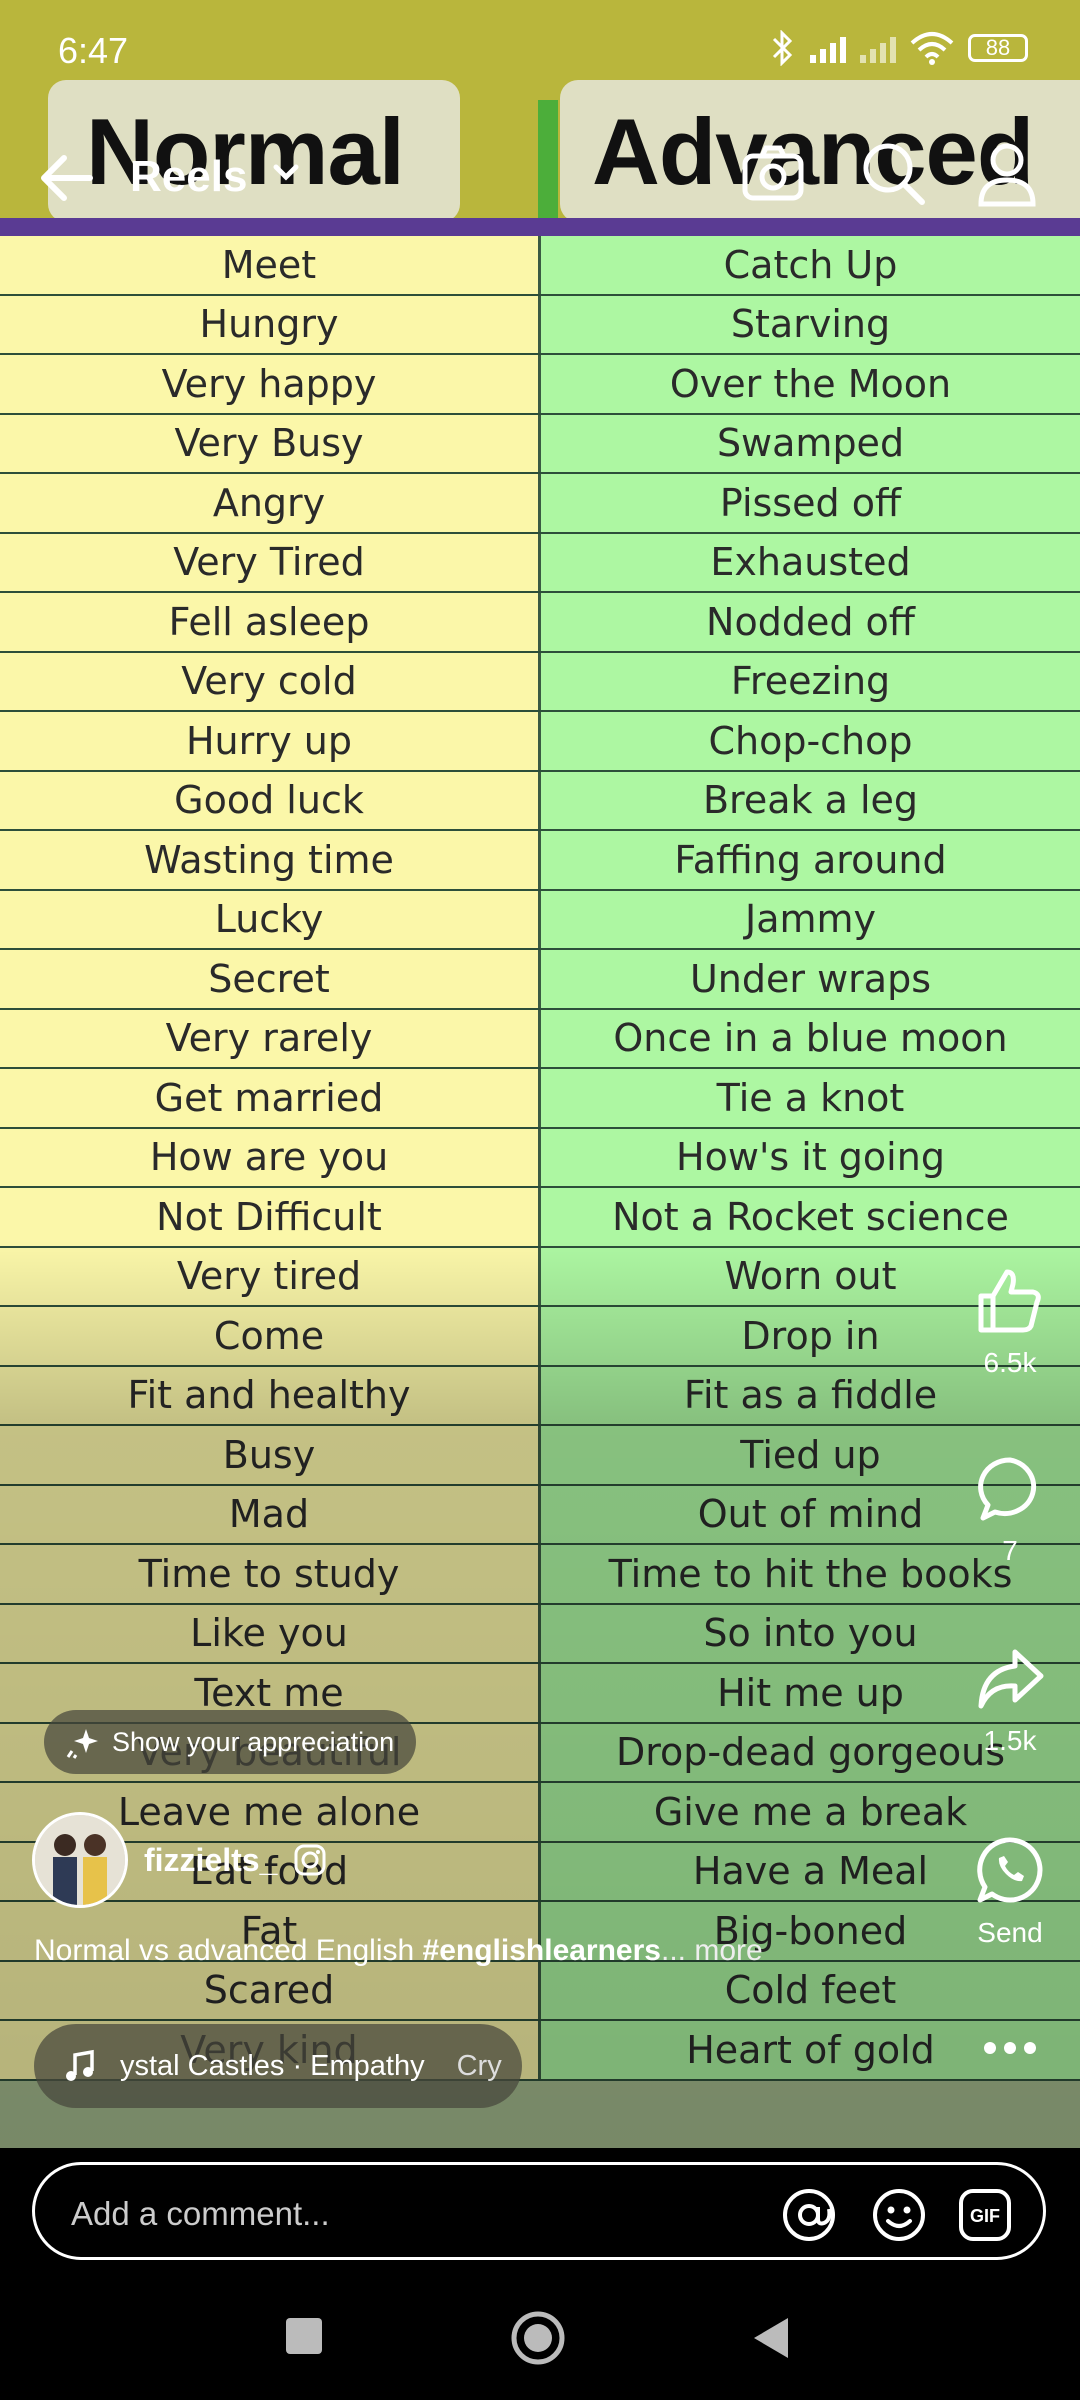 The width and height of the screenshot is (1080, 2400). I want to click on like-action: 6.5k, so click(1010, 1322).